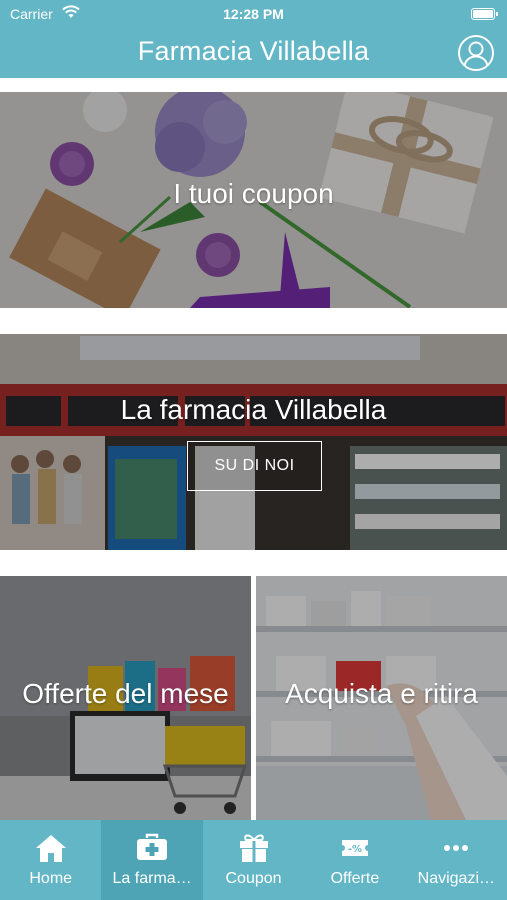 Image resolution: width=507 pixels, height=900 pixels. I want to click on user-icon, so click(476, 55).